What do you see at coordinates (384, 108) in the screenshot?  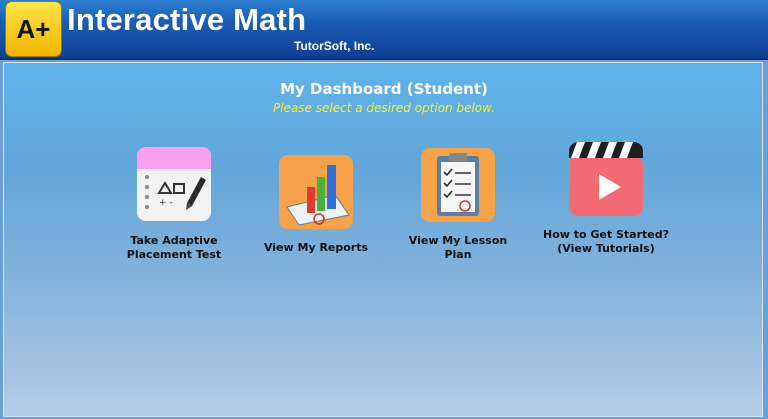 I see `dashboard-subtitle: Please select a desired option below.` at bounding box center [384, 108].